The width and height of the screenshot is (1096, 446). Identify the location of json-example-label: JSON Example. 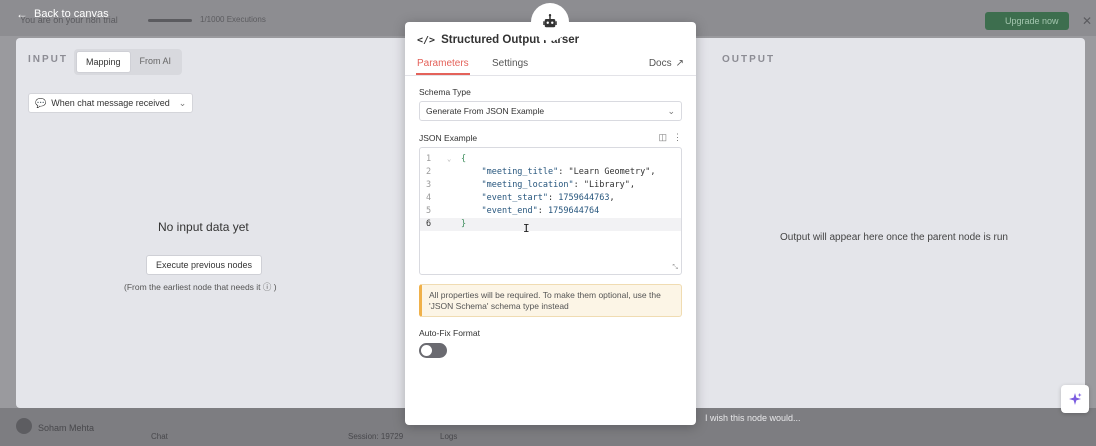
(448, 138).